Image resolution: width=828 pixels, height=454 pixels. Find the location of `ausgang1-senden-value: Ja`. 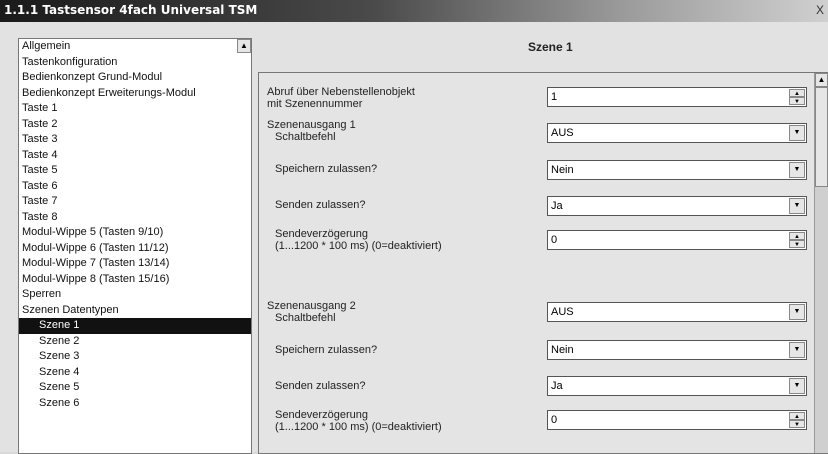

ausgang1-senden-value: Ja is located at coordinates (557, 206).